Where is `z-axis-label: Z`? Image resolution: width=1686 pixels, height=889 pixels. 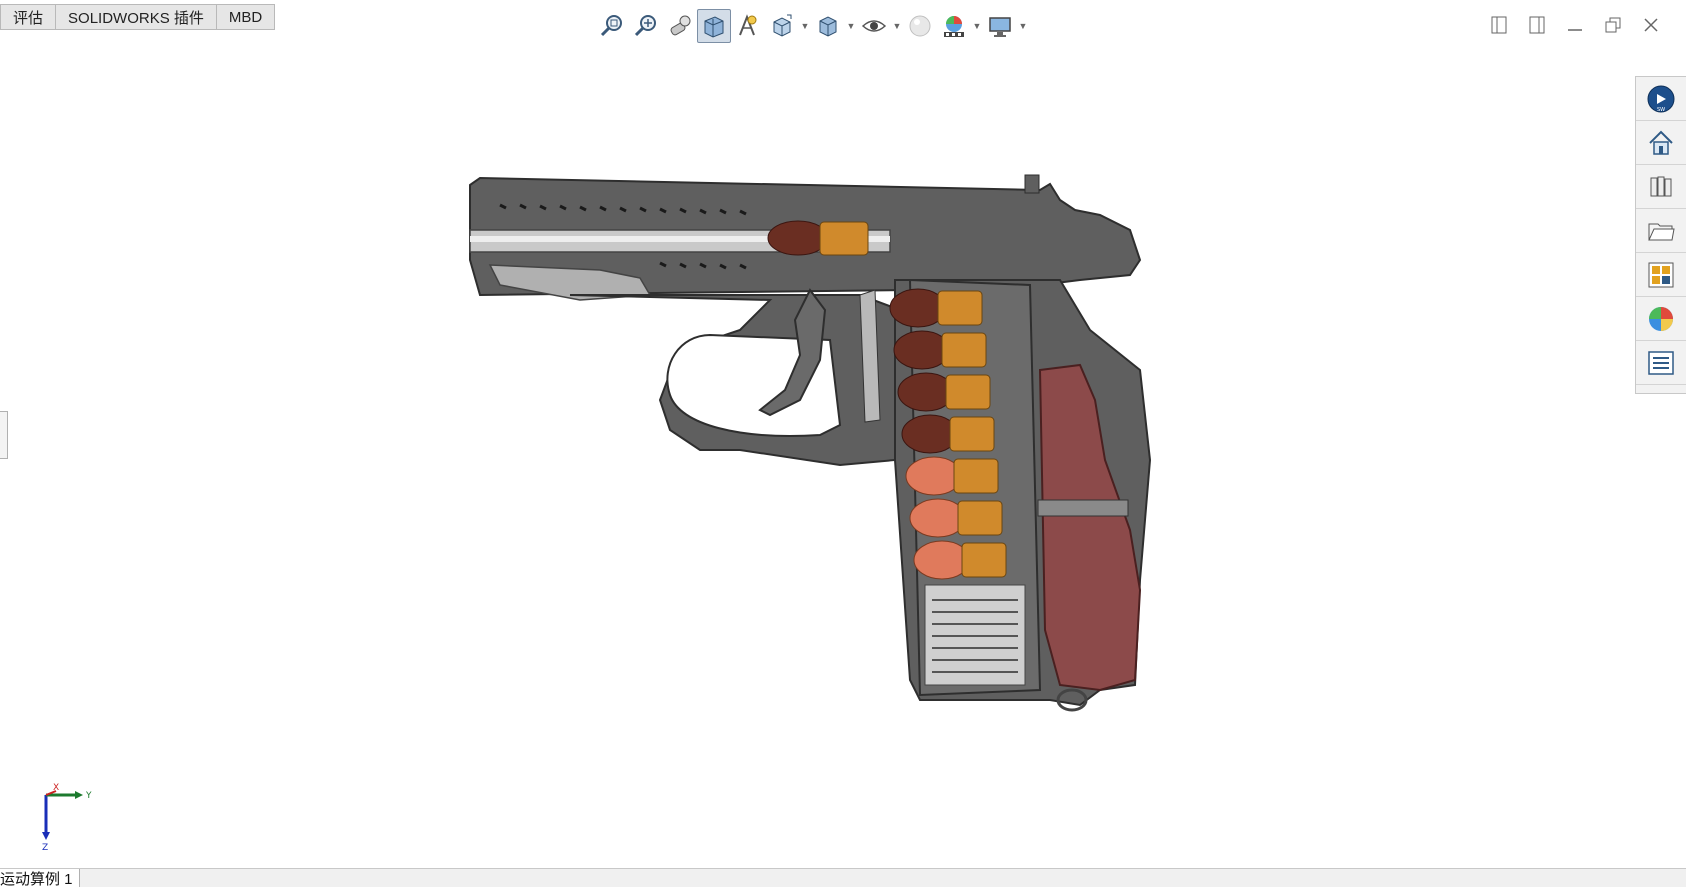 z-axis-label: Z is located at coordinates (45, 846).